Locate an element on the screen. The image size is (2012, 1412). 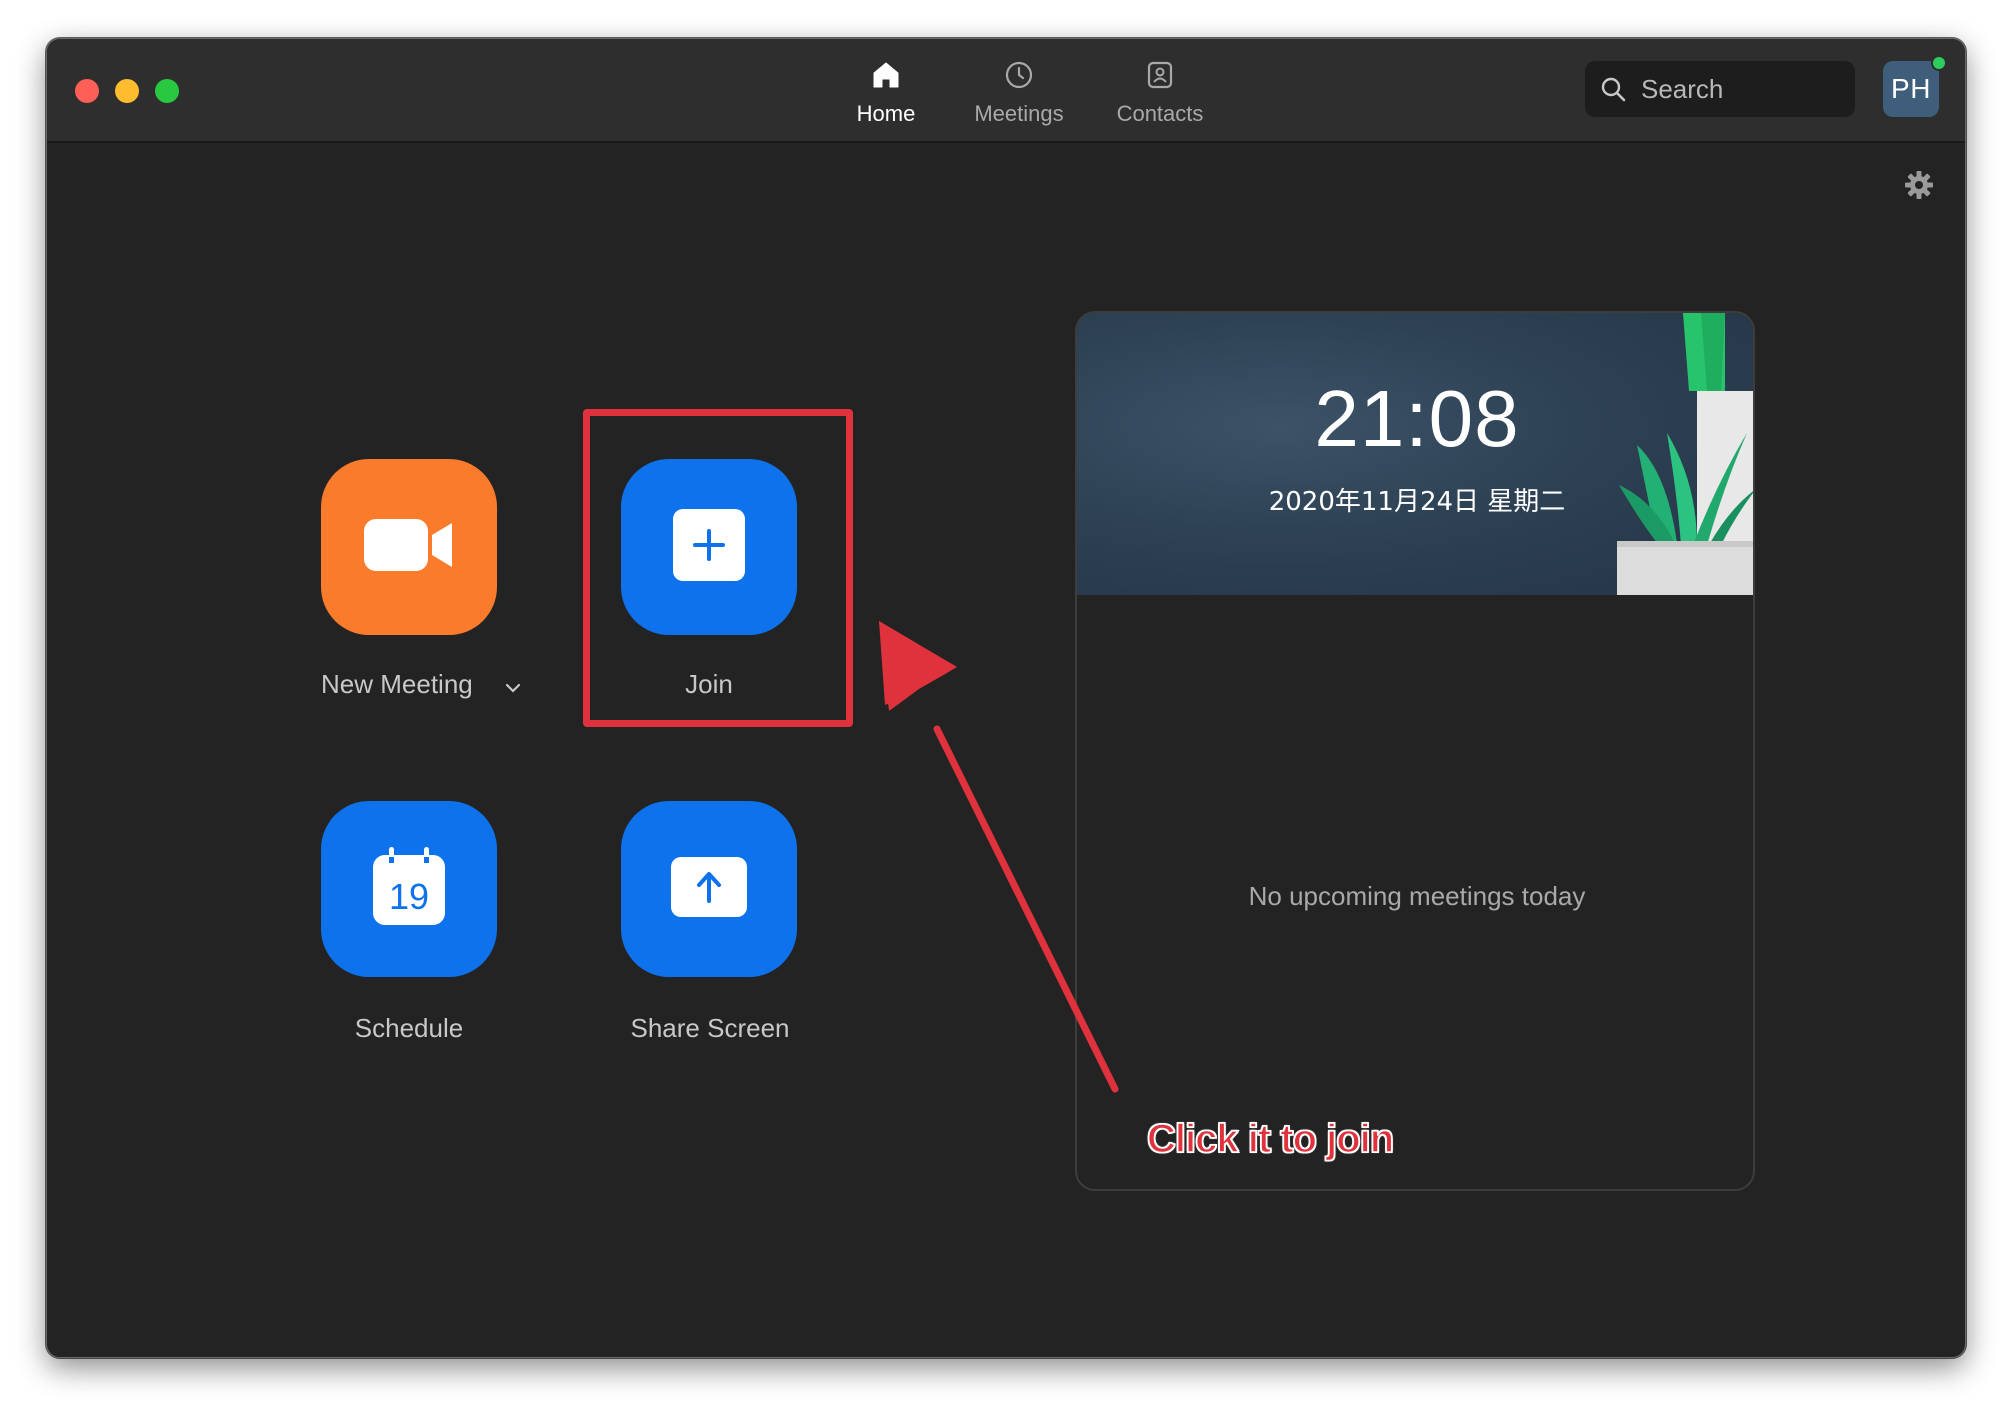
presence-status-dot is located at coordinates (1939, 63).